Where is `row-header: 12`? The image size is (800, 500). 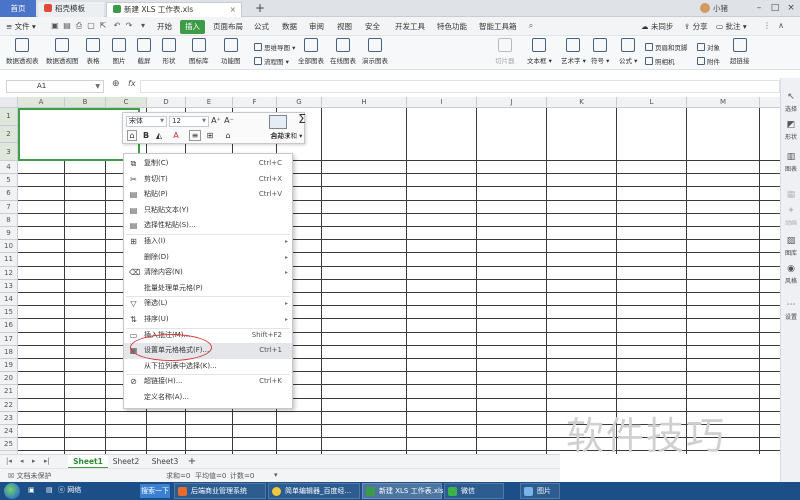 row-header: 12 is located at coordinates (9, 273).